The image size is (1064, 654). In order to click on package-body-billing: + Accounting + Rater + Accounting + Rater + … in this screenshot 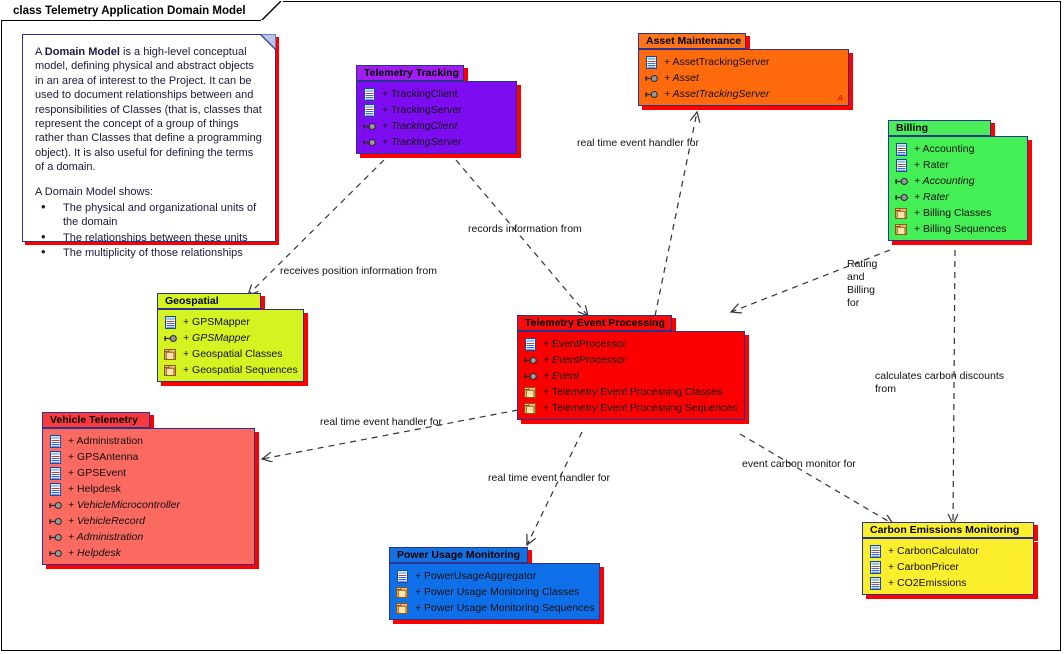, I will do `click(958, 188)`.